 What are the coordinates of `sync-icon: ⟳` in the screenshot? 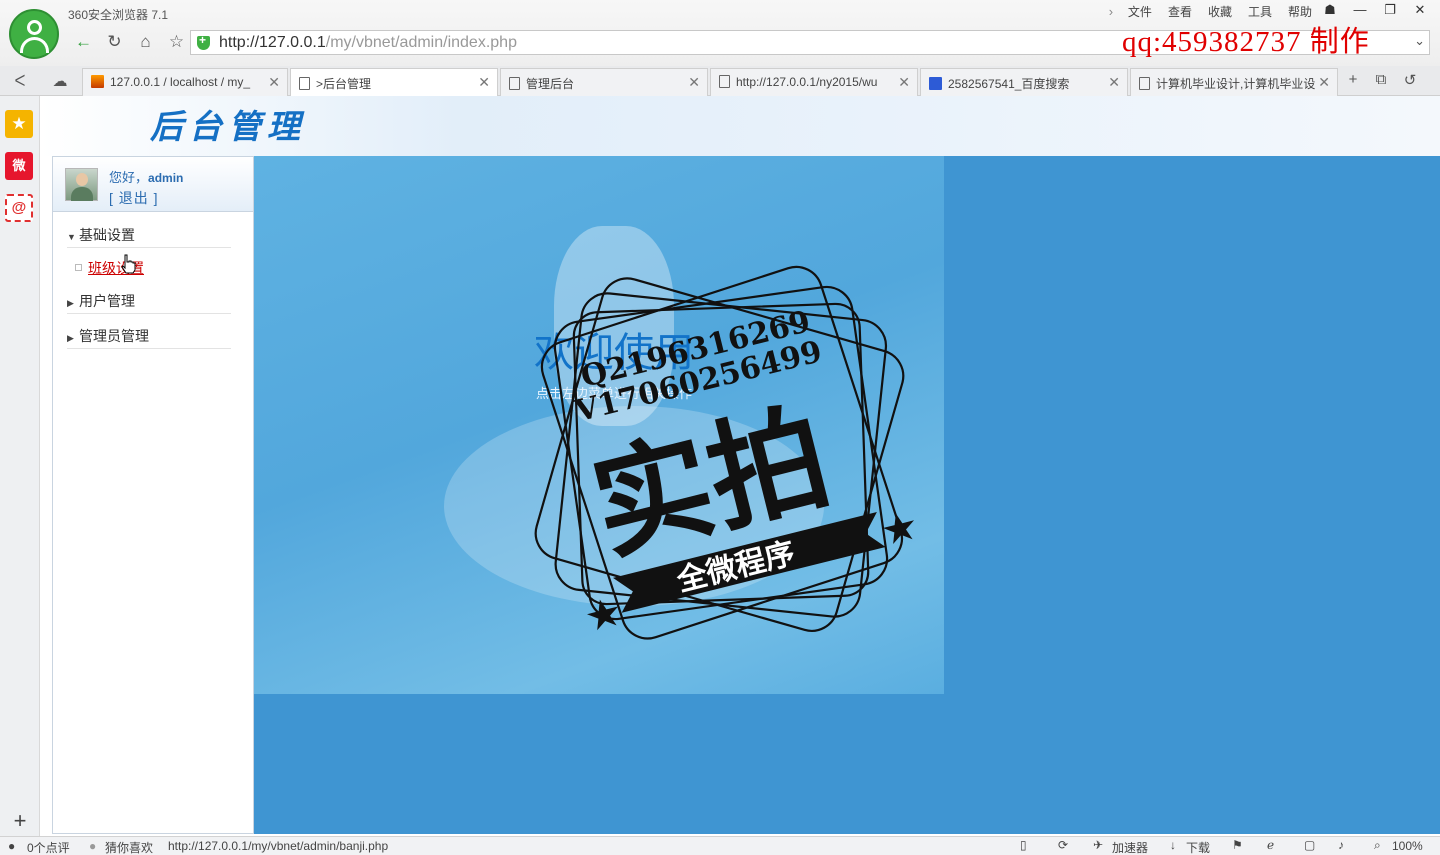 It's located at (1063, 845).